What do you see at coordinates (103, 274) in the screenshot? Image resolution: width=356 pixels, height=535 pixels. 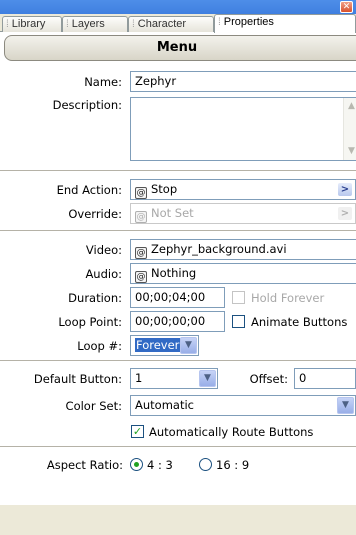 I see `audio-label: Audio:` at bounding box center [103, 274].